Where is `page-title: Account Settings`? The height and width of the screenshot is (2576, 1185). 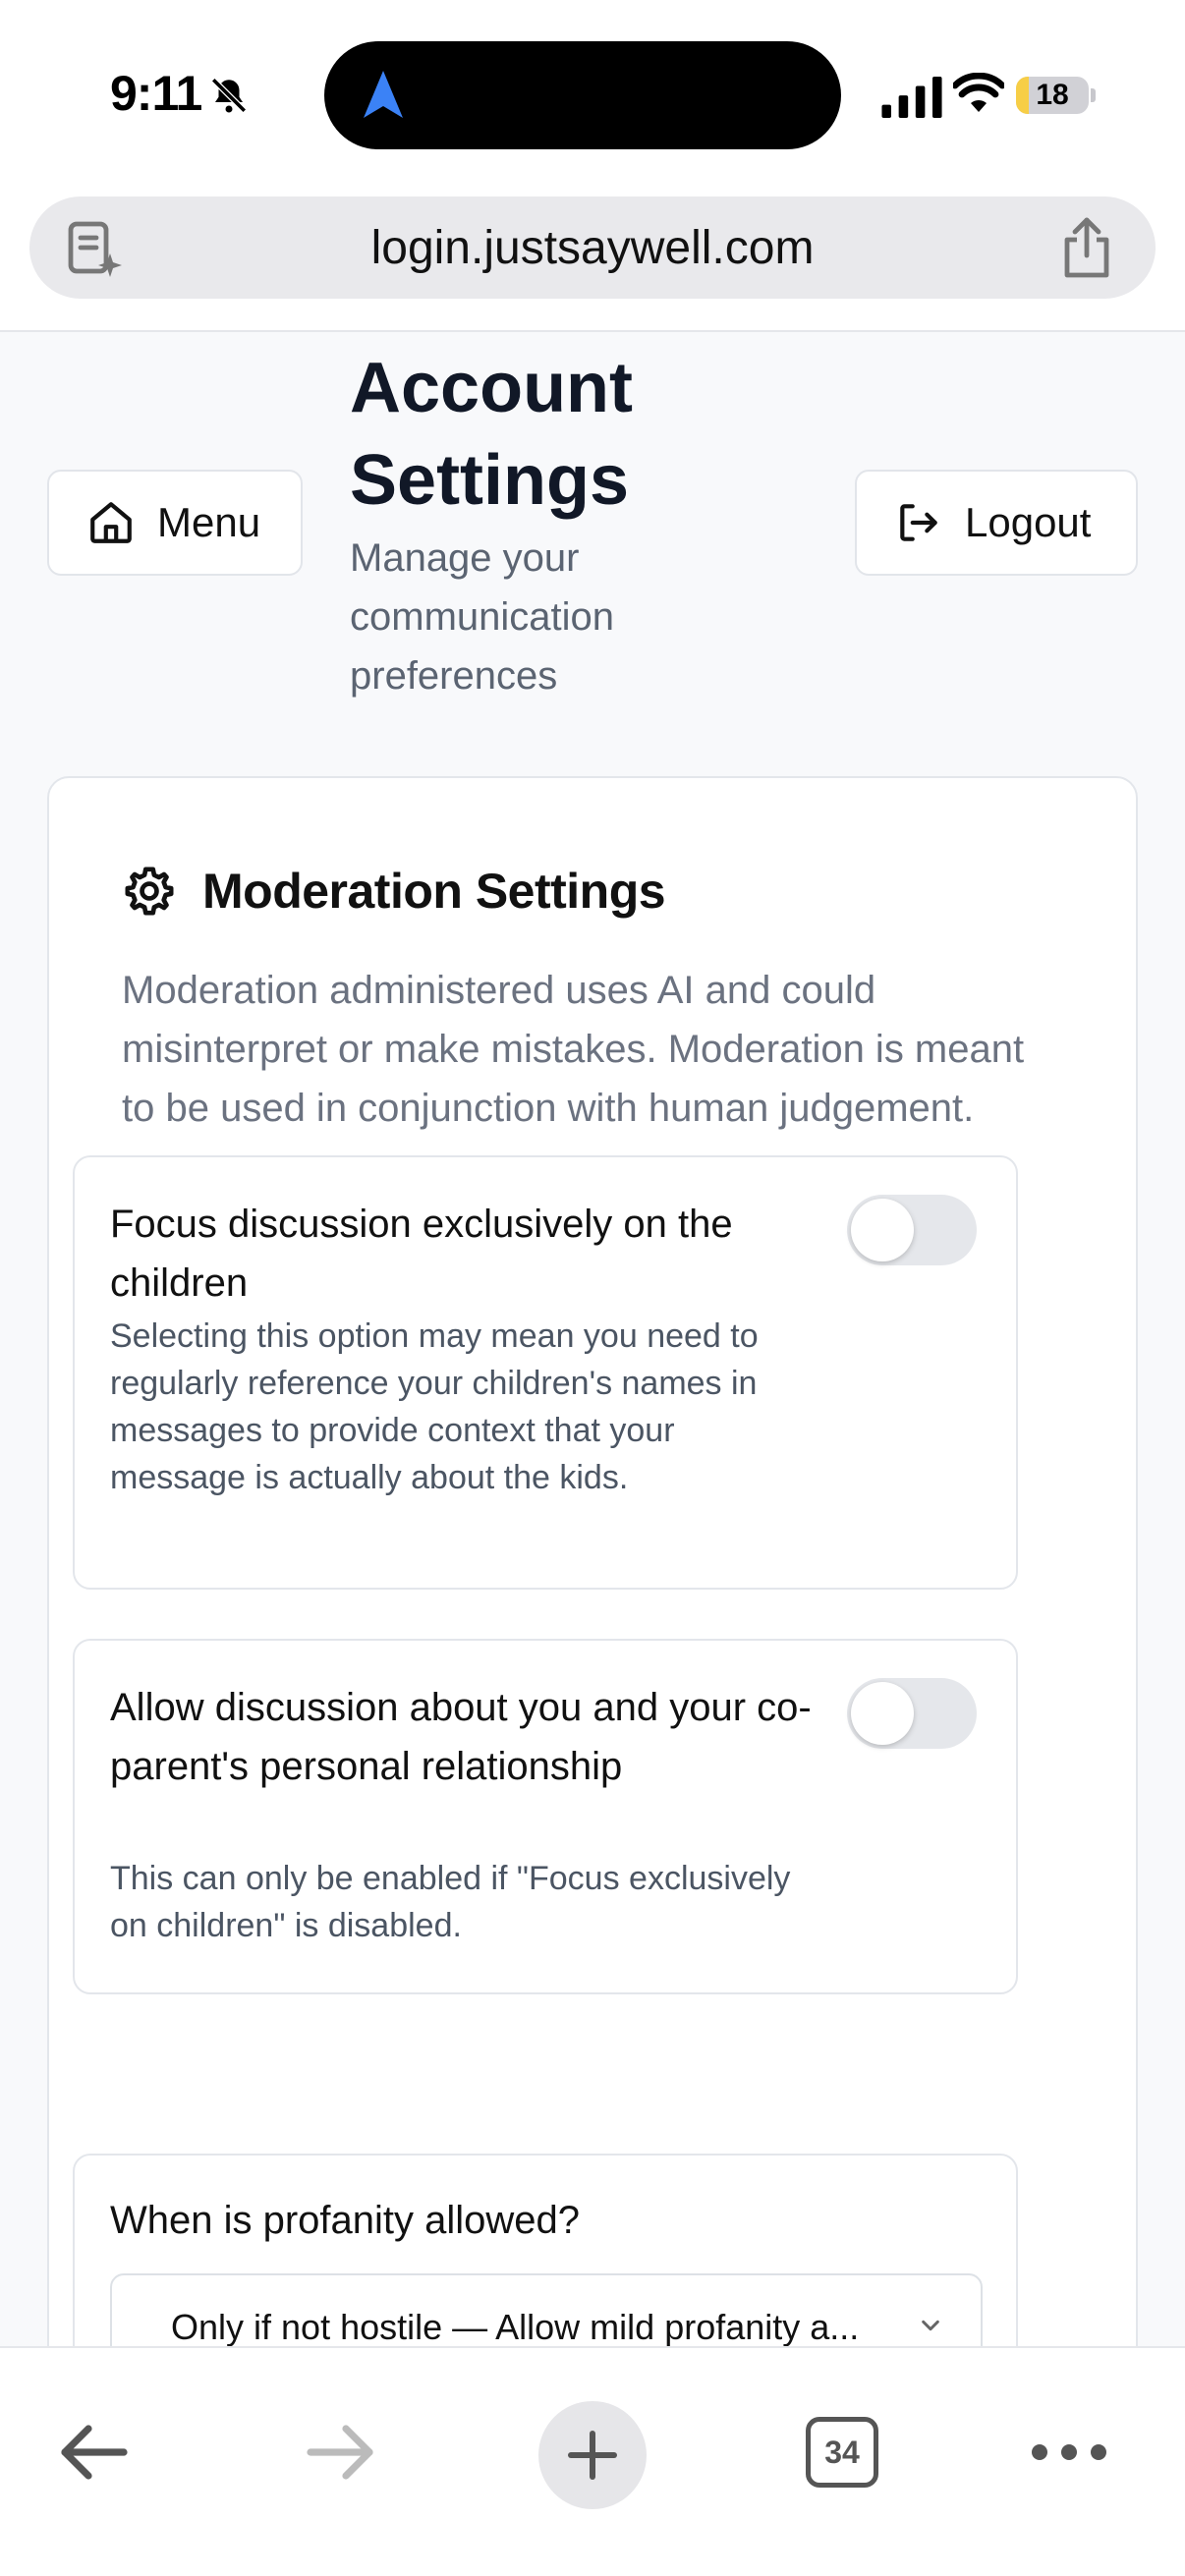 page-title: Account Settings is located at coordinates (492, 434).